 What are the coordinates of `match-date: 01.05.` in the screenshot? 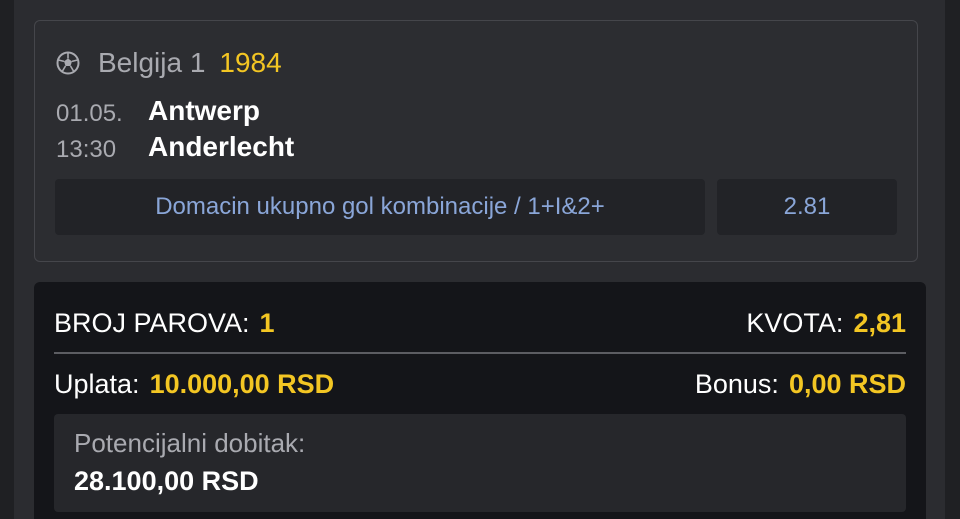 It's located at (89, 113).